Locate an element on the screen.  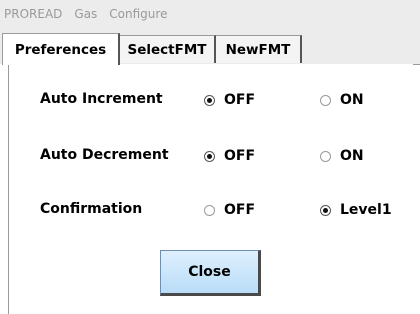
tab-strip: Preferences SelectFMT NewFMT is located at coordinates (210, 46).